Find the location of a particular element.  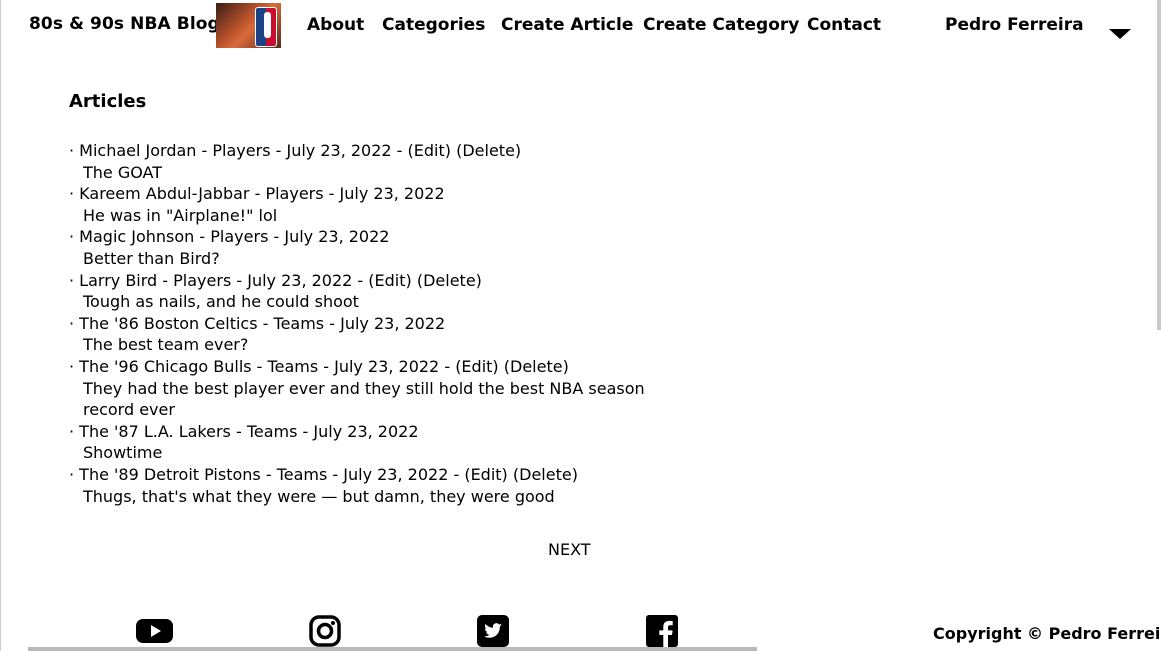

article-title-link: Larry Bird is located at coordinates (118, 280).